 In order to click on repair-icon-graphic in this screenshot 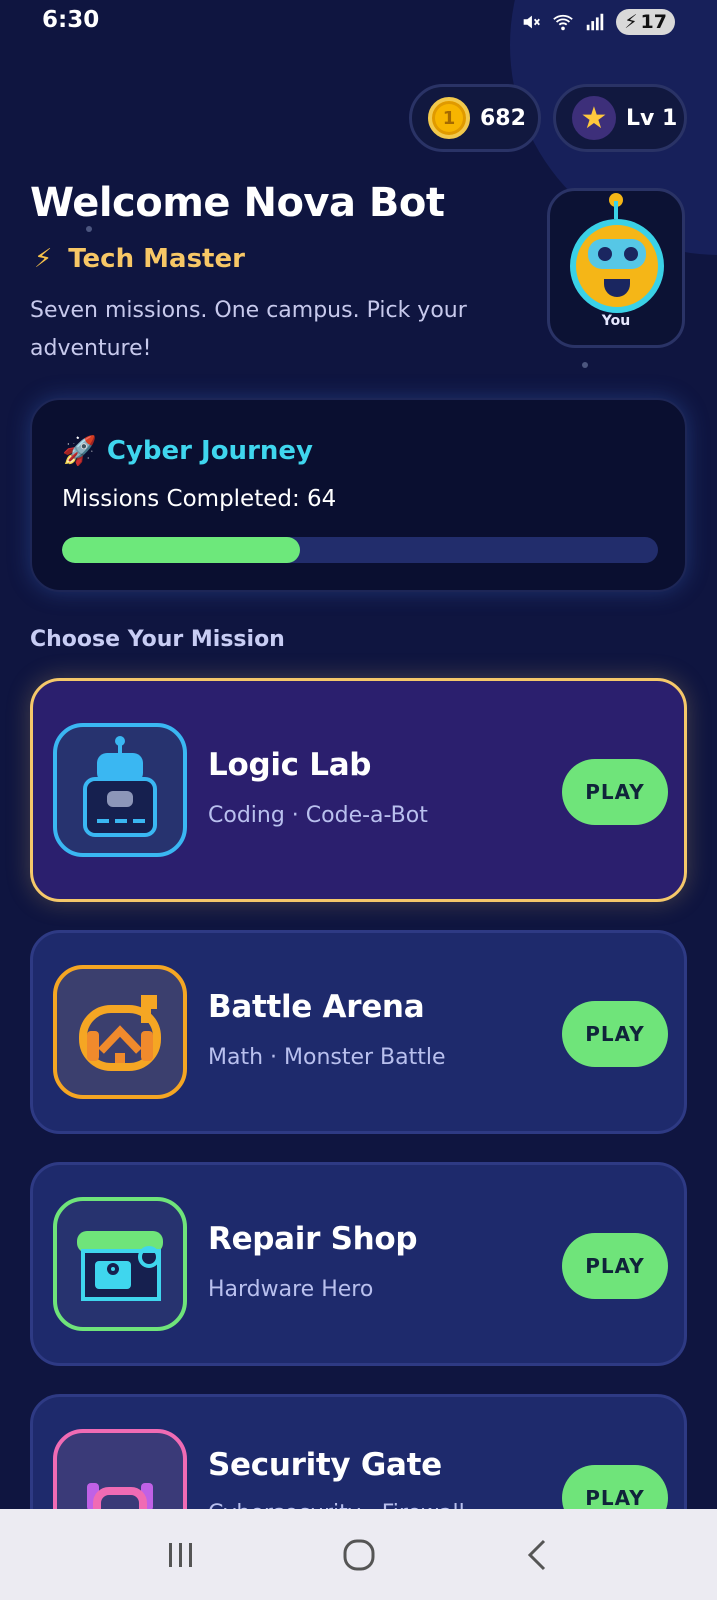, I will do `click(120, 1266)`.